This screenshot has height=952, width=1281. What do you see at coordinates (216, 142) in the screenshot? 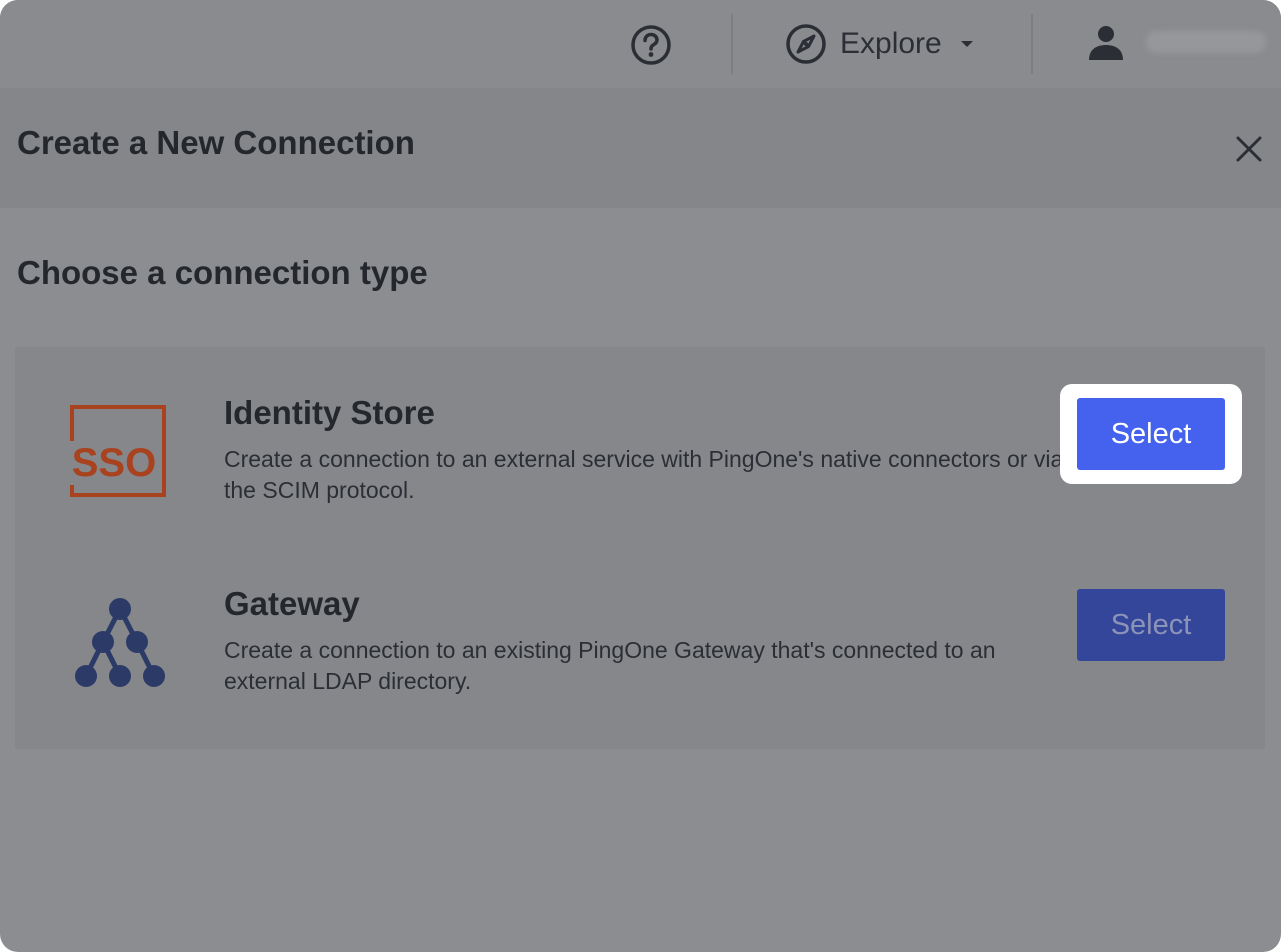
I see `modal-title: Create a New Connection` at bounding box center [216, 142].